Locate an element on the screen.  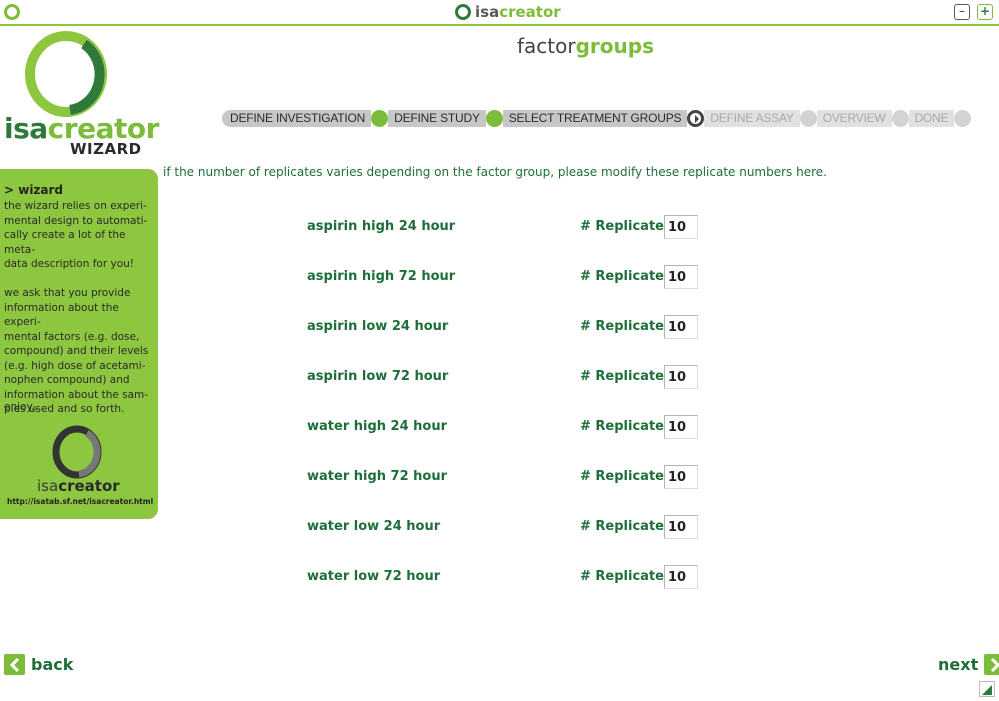
next-label: next is located at coordinates (958, 664).